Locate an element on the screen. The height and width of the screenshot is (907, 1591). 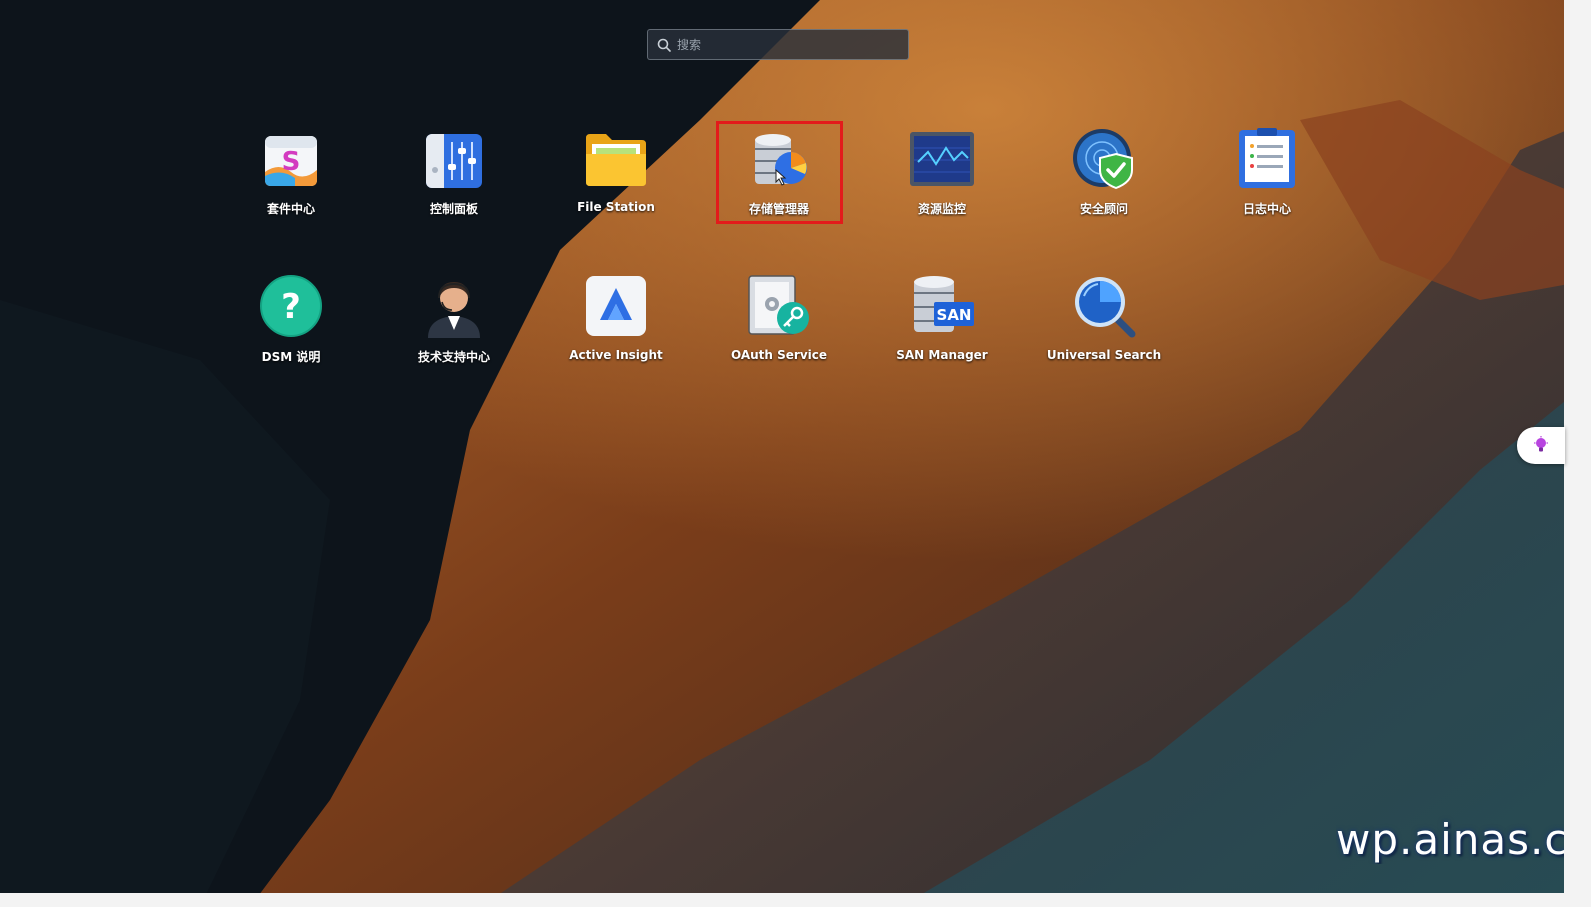
app-oauth-service: OAuth Service is located at coordinates (779, 325).